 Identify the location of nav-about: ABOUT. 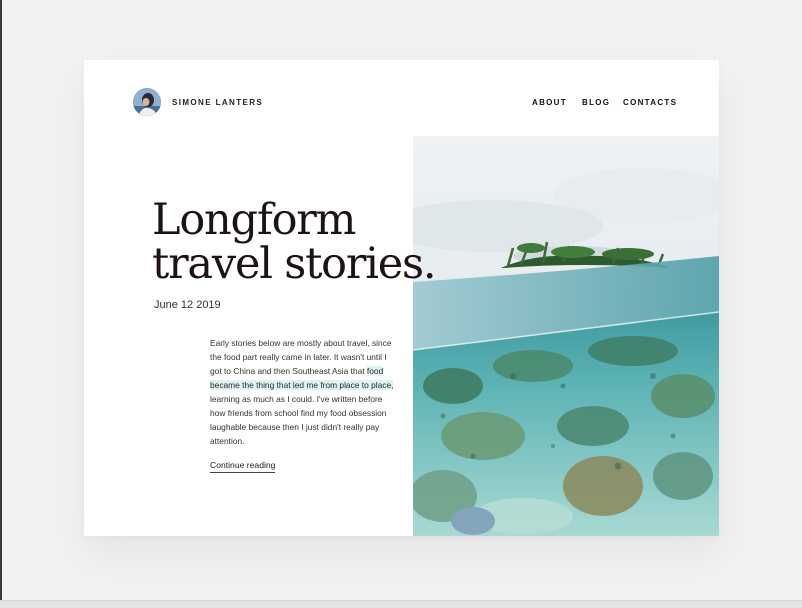
(549, 102).